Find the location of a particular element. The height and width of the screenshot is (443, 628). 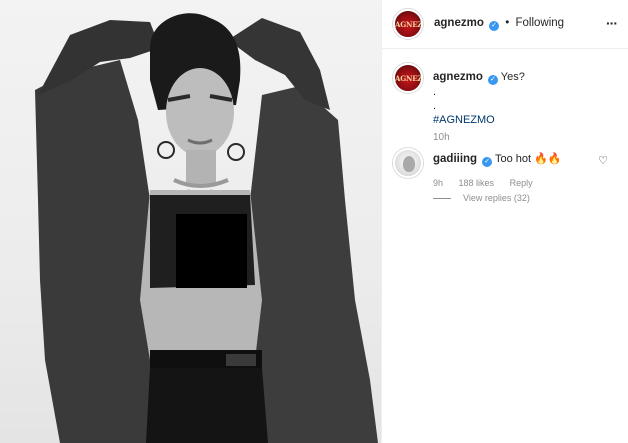

comment-text: Too hot is located at coordinates (513, 159).